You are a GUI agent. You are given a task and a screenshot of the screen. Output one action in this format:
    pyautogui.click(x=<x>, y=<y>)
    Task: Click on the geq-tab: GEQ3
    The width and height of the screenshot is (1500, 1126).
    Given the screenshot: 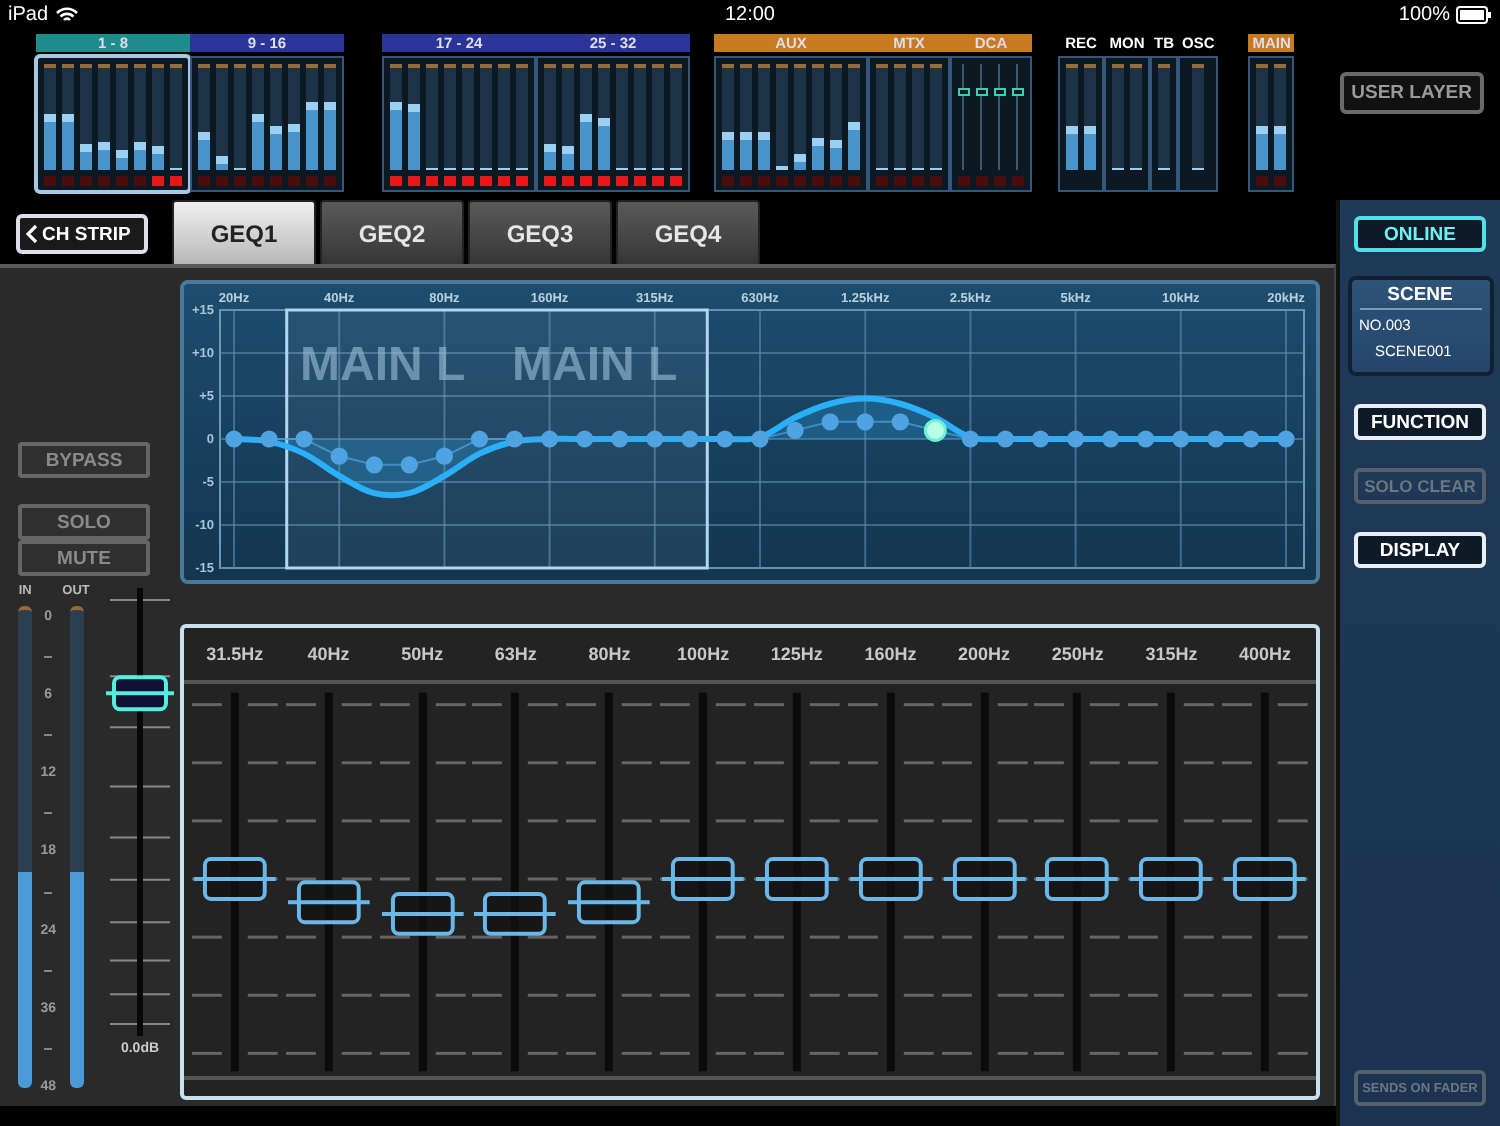 What is the action you would take?
    pyautogui.click(x=540, y=232)
    